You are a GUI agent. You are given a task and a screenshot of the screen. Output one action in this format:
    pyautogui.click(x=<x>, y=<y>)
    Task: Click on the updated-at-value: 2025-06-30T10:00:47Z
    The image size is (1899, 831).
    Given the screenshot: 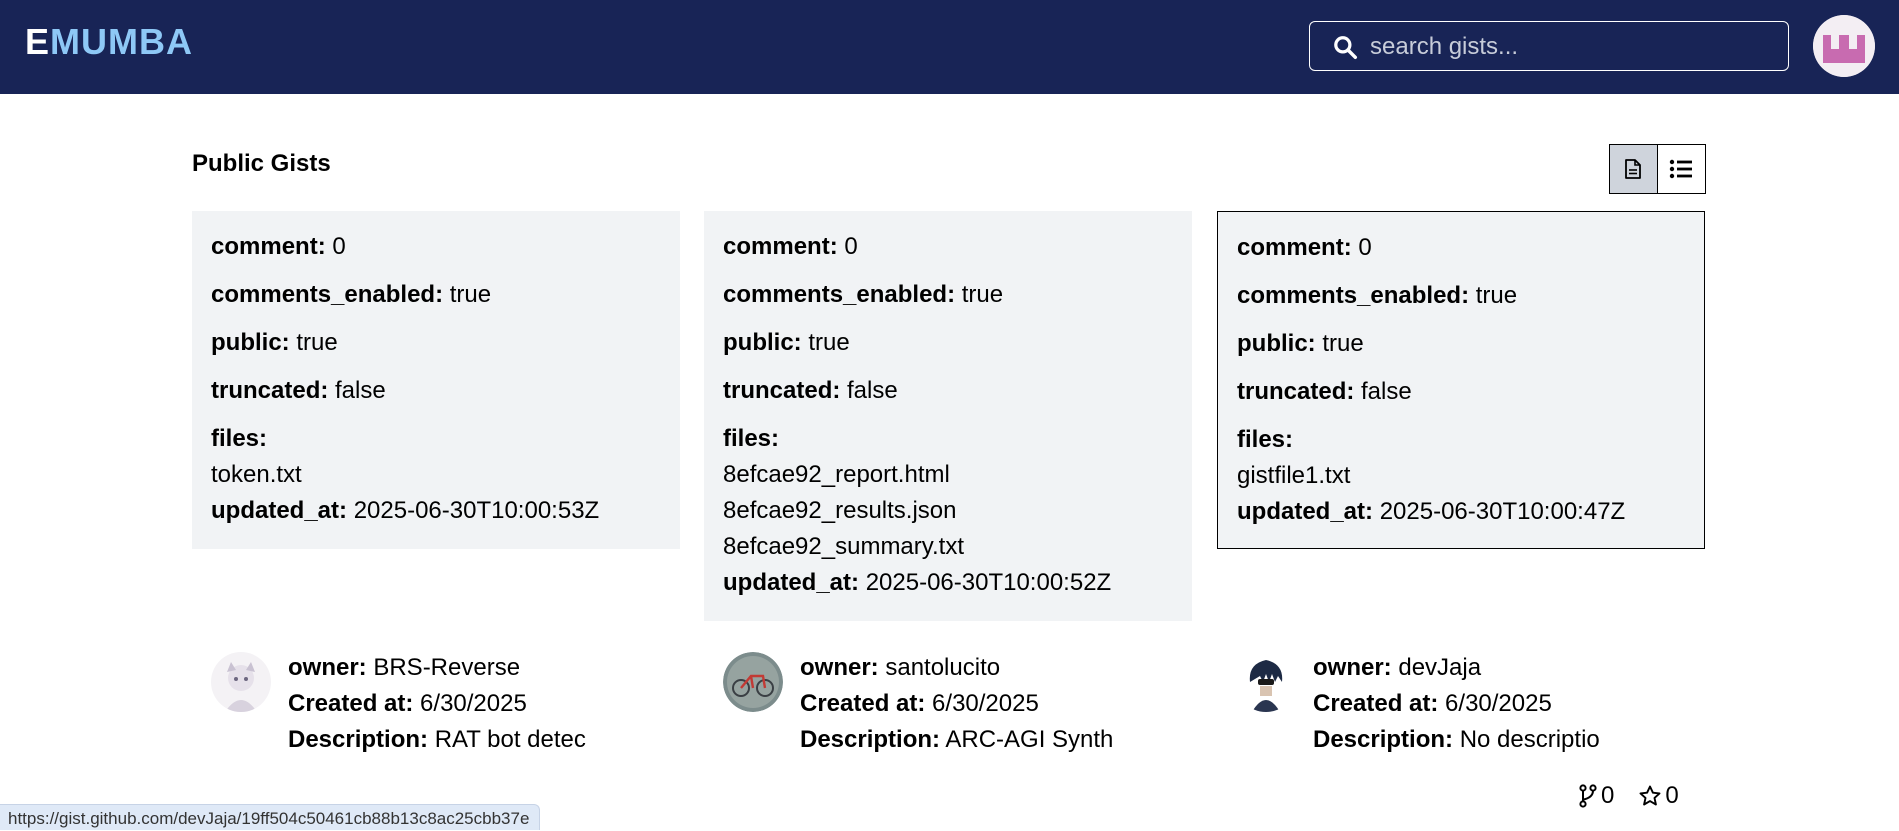 What is the action you would take?
    pyautogui.click(x=1502, y=511)
    